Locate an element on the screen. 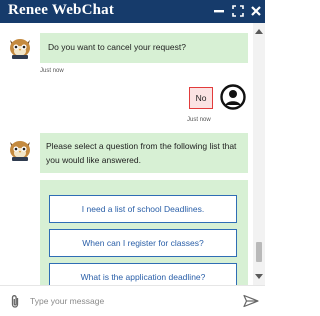  window-title: Renee WebChat is located at coordinates (61, 10).